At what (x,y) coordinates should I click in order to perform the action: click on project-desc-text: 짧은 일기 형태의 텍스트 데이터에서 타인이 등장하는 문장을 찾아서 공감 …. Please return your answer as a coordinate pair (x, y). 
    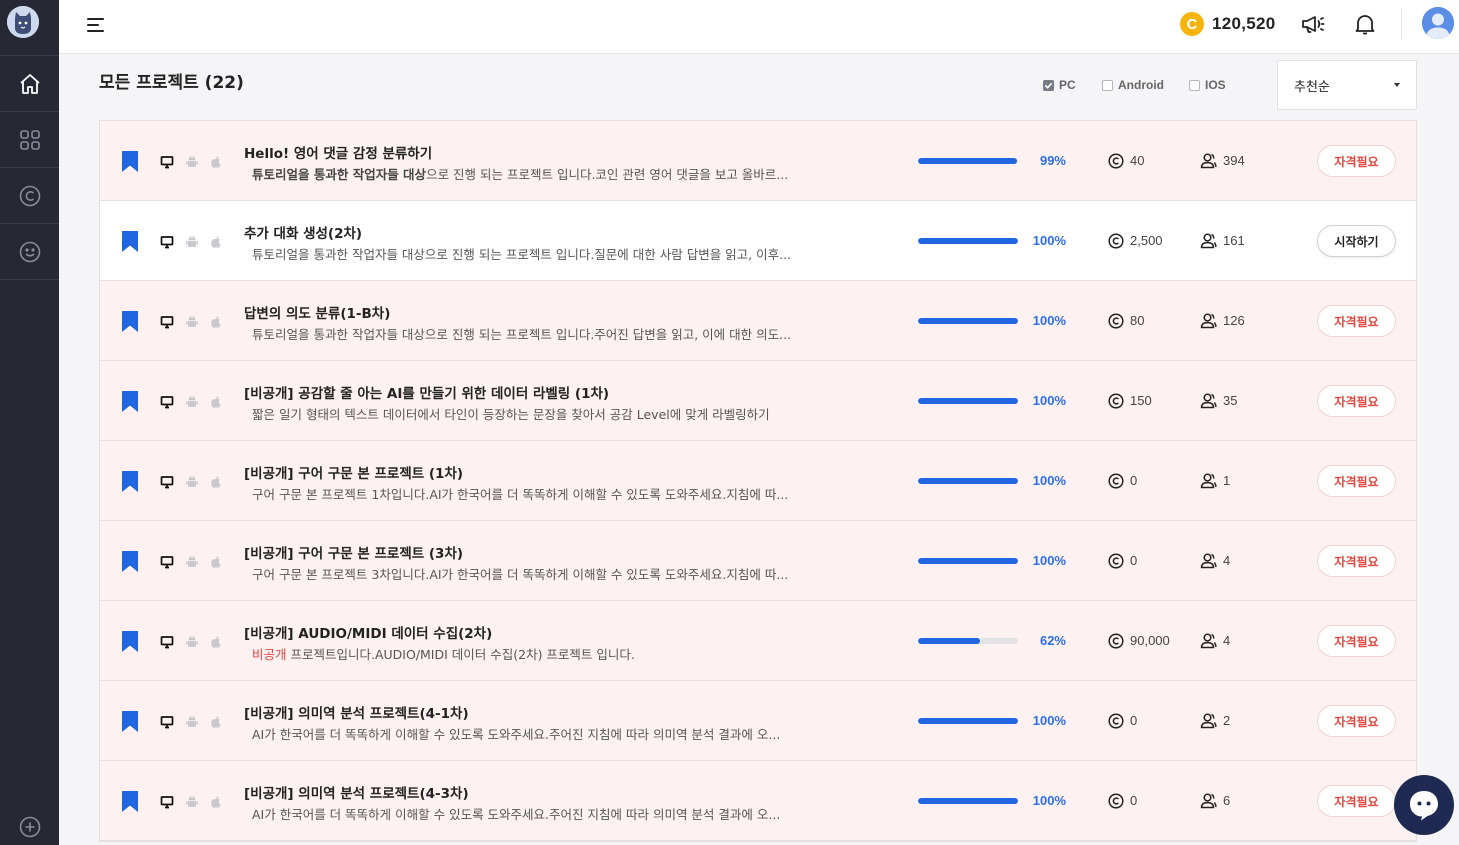
    Looking at the image, I should click on (511, 414).